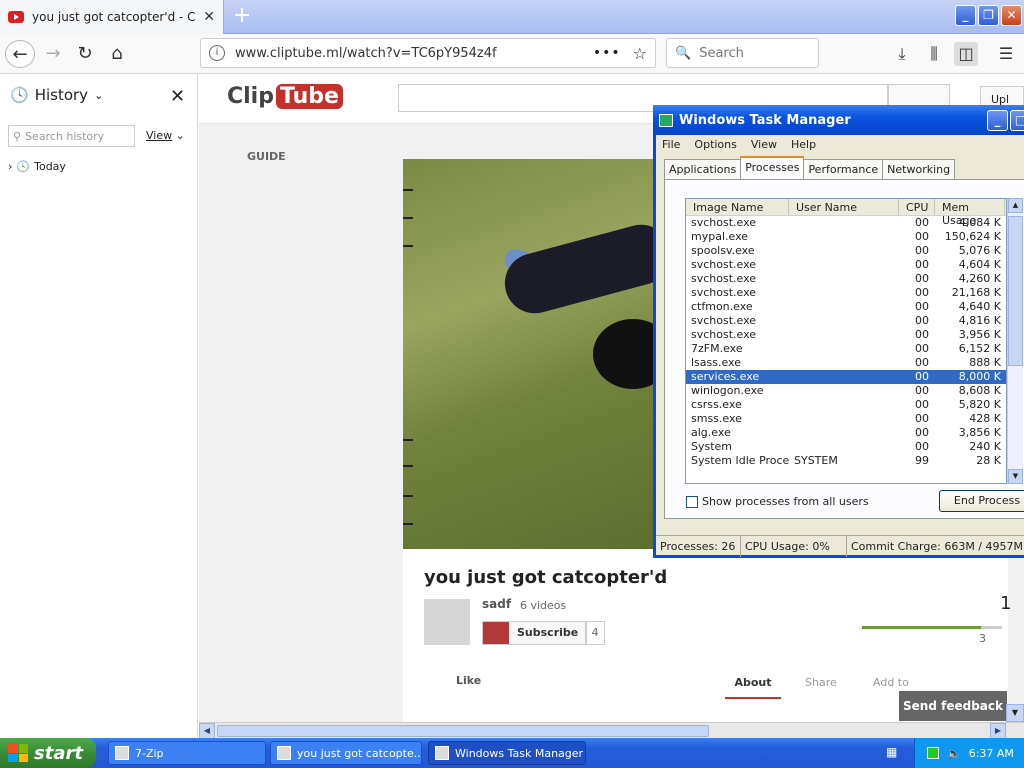 Image resolution: width=1024 pixels, height=768 pixels. I want to click on menu-icon: ☰, so click(1006, 54).